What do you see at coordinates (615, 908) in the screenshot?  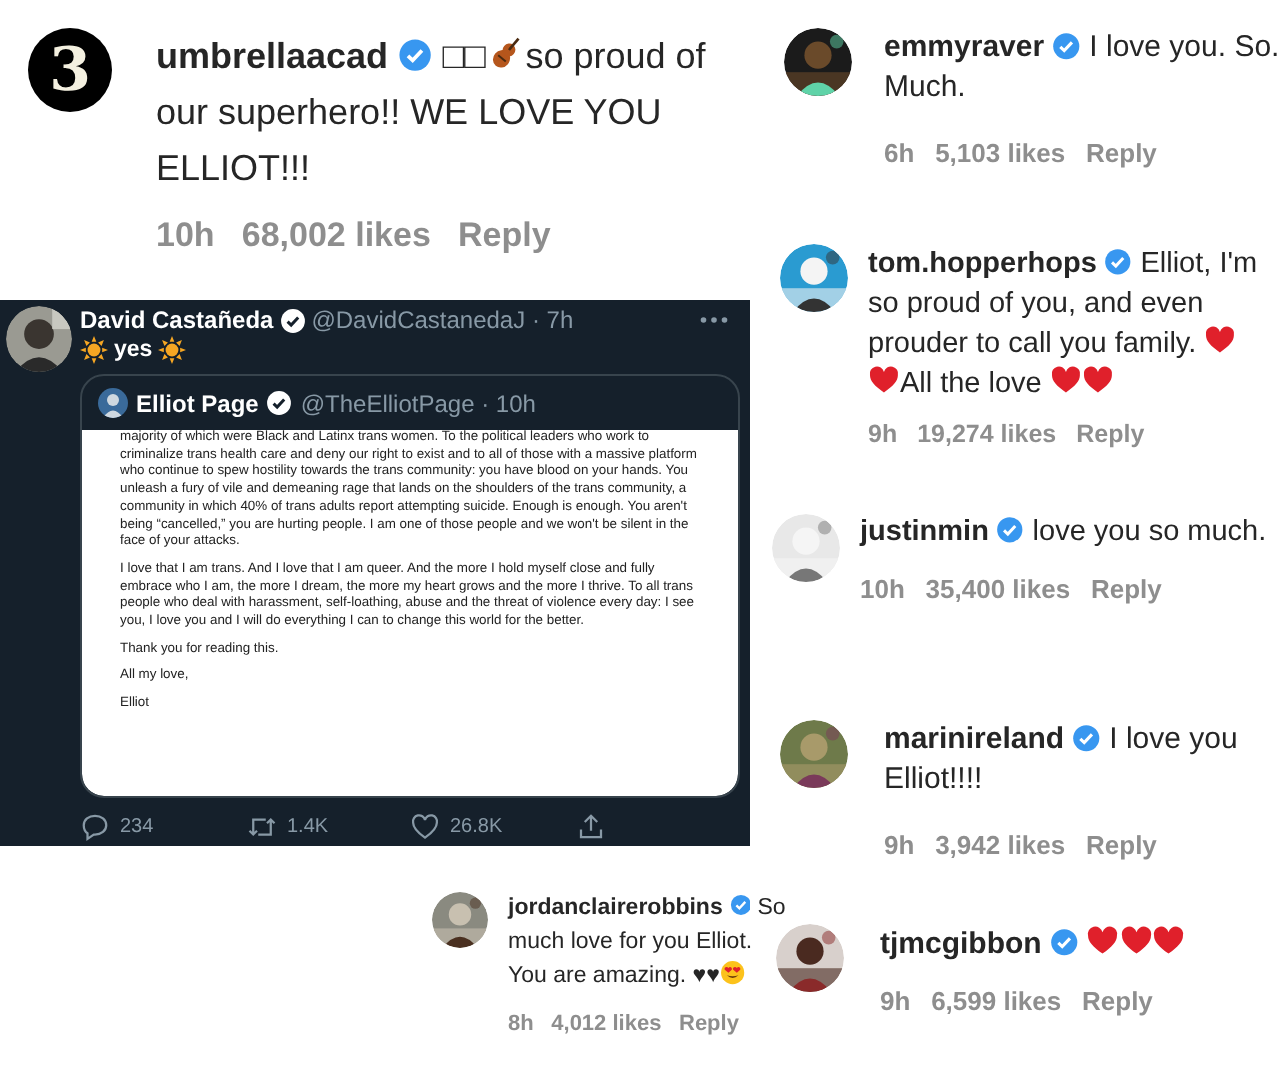 I see `username-link: jordanclairerobbins` at bounding box center [615, 908].